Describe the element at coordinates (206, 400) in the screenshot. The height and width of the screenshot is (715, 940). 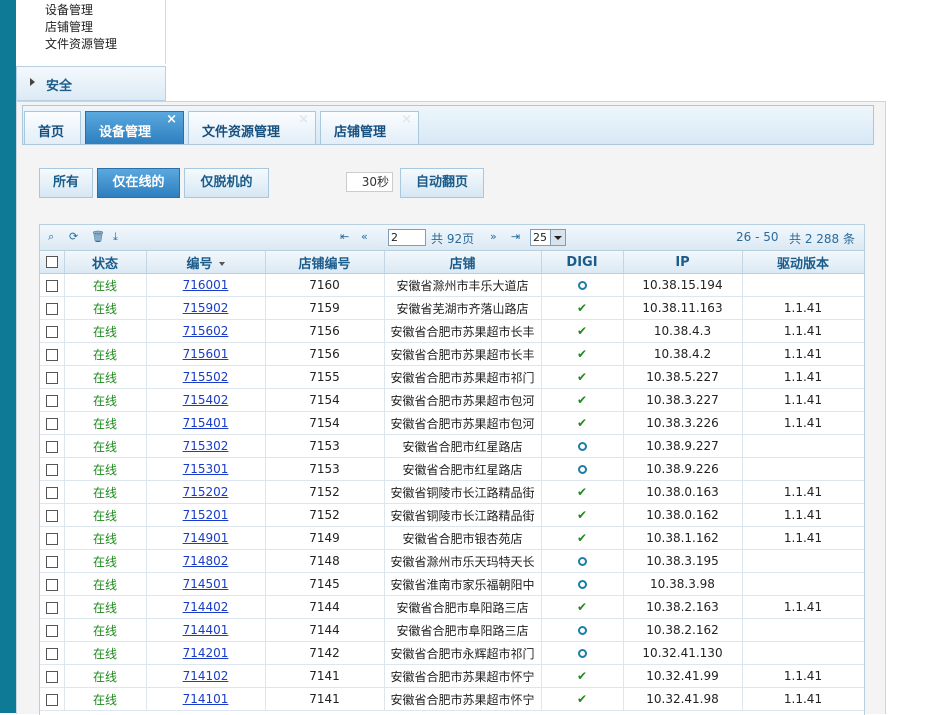
I see `device-id-link: 715402` at that location.